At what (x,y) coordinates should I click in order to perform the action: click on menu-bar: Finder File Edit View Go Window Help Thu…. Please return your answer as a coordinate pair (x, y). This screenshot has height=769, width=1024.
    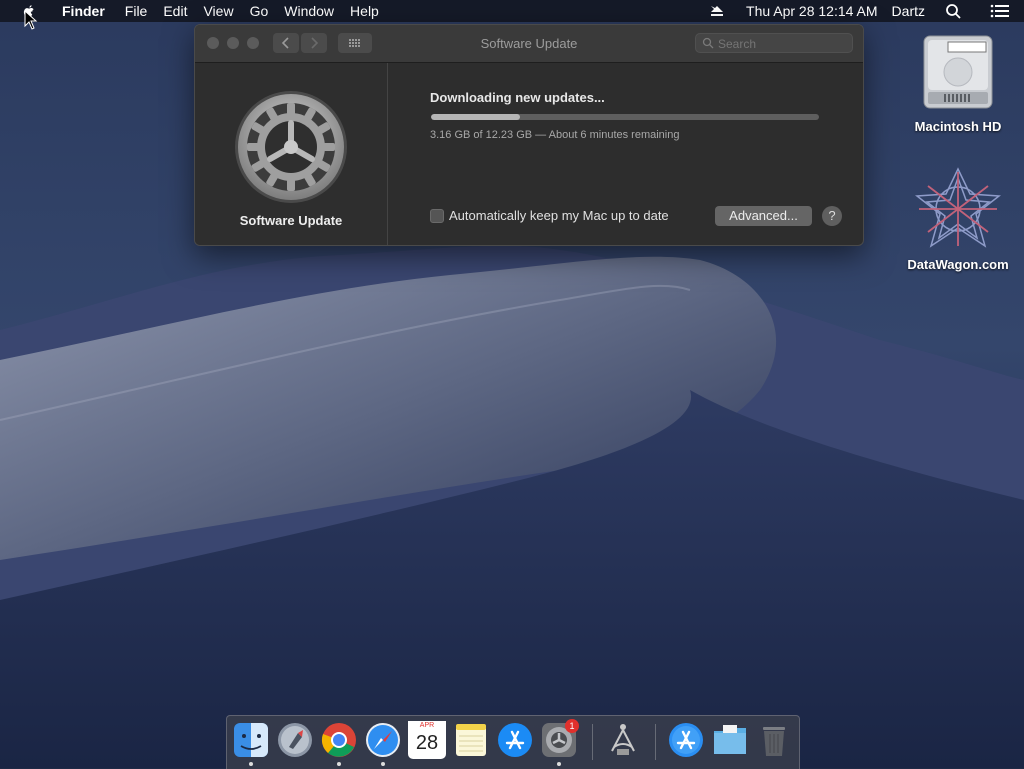
    Looking at the image, I should click on (512, 11).